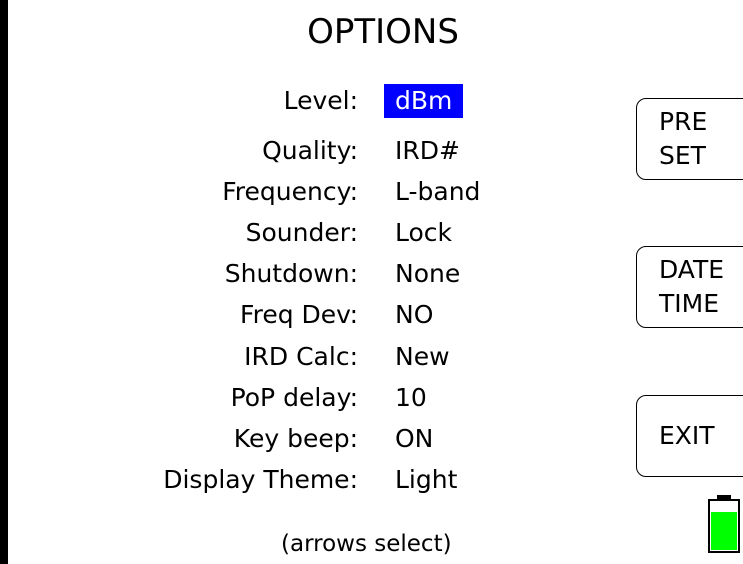  I want to click on option-value-freq-dev: NO, so click(414, 315).